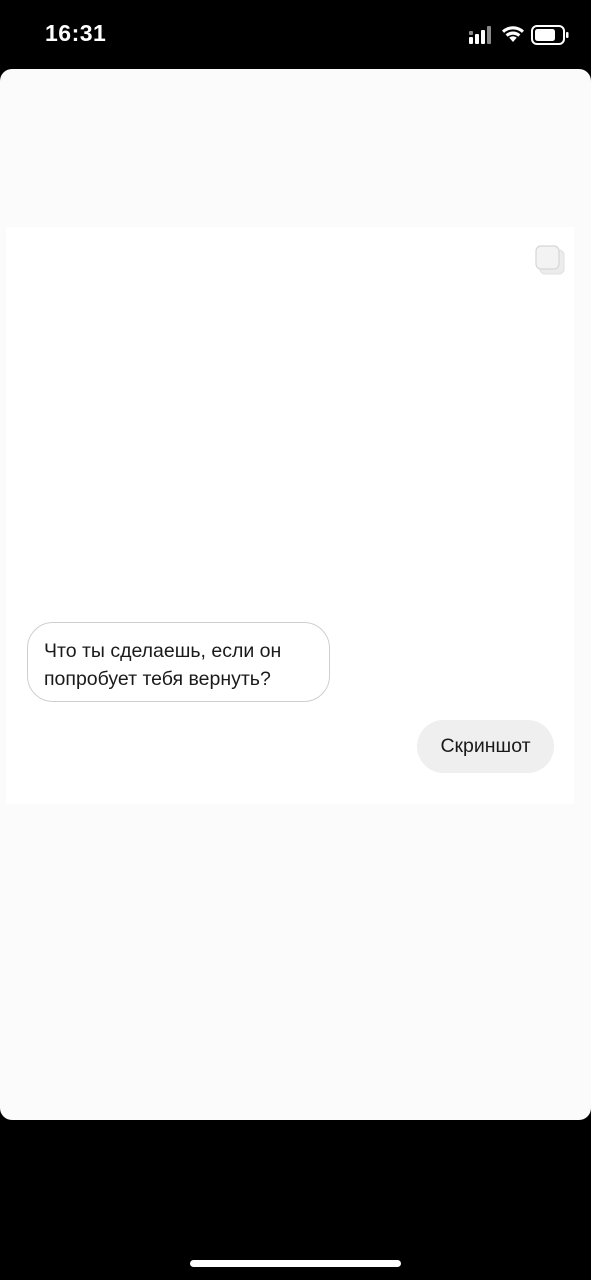 The image size is (591, 1280). I want to click on wifi-icon, so click(513, 34).